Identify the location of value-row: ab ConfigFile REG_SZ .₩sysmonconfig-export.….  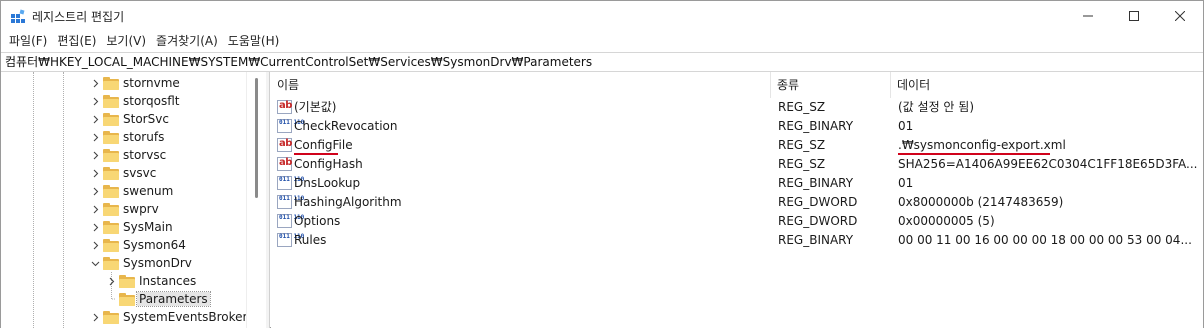
(737, 145).